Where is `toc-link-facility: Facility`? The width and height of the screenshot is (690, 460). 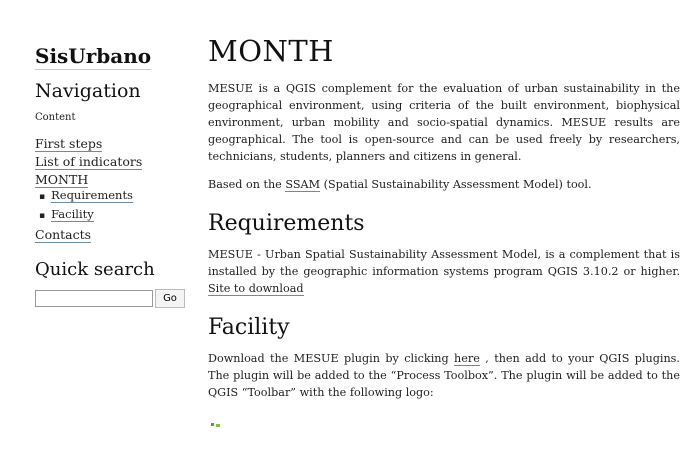 toc-link-facility: Facility is located at coordinates (72, 214).